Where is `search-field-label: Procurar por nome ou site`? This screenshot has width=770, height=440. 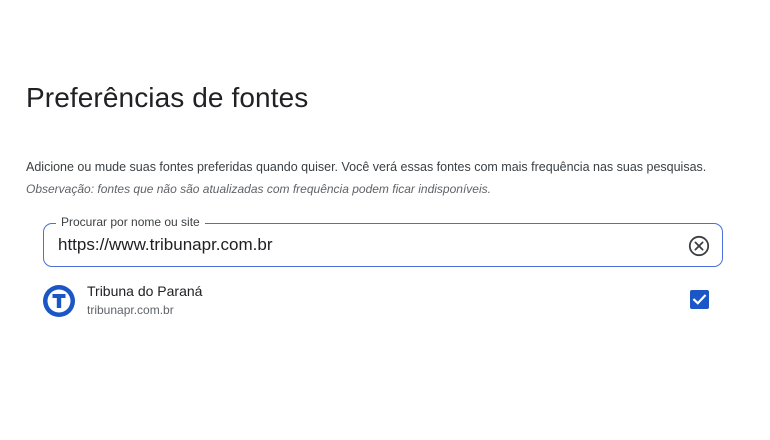 search-field-label: Procurar por nome ou site is located at coordinates (130, 222).